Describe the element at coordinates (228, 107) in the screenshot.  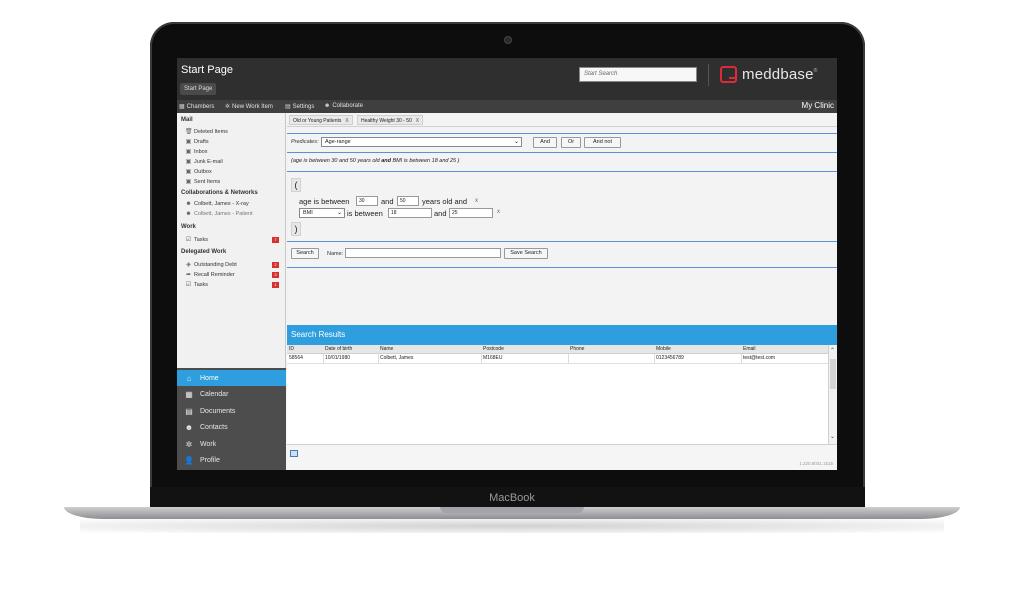
I see `gear-icon: ✲` at that location.